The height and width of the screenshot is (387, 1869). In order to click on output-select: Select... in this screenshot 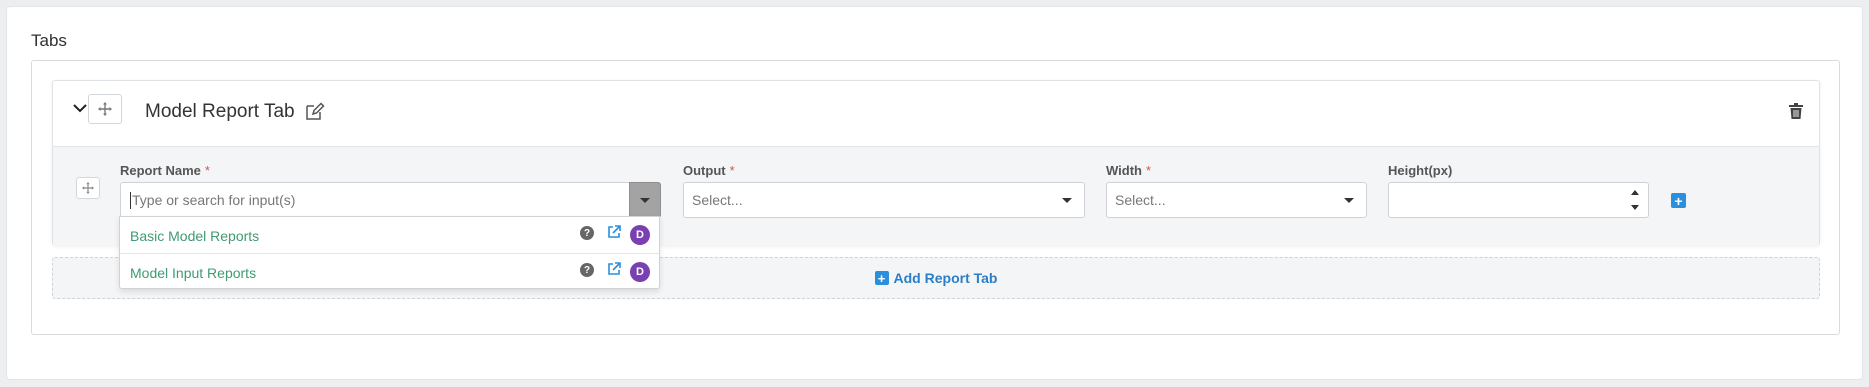, I will do `click(884, 200)`.